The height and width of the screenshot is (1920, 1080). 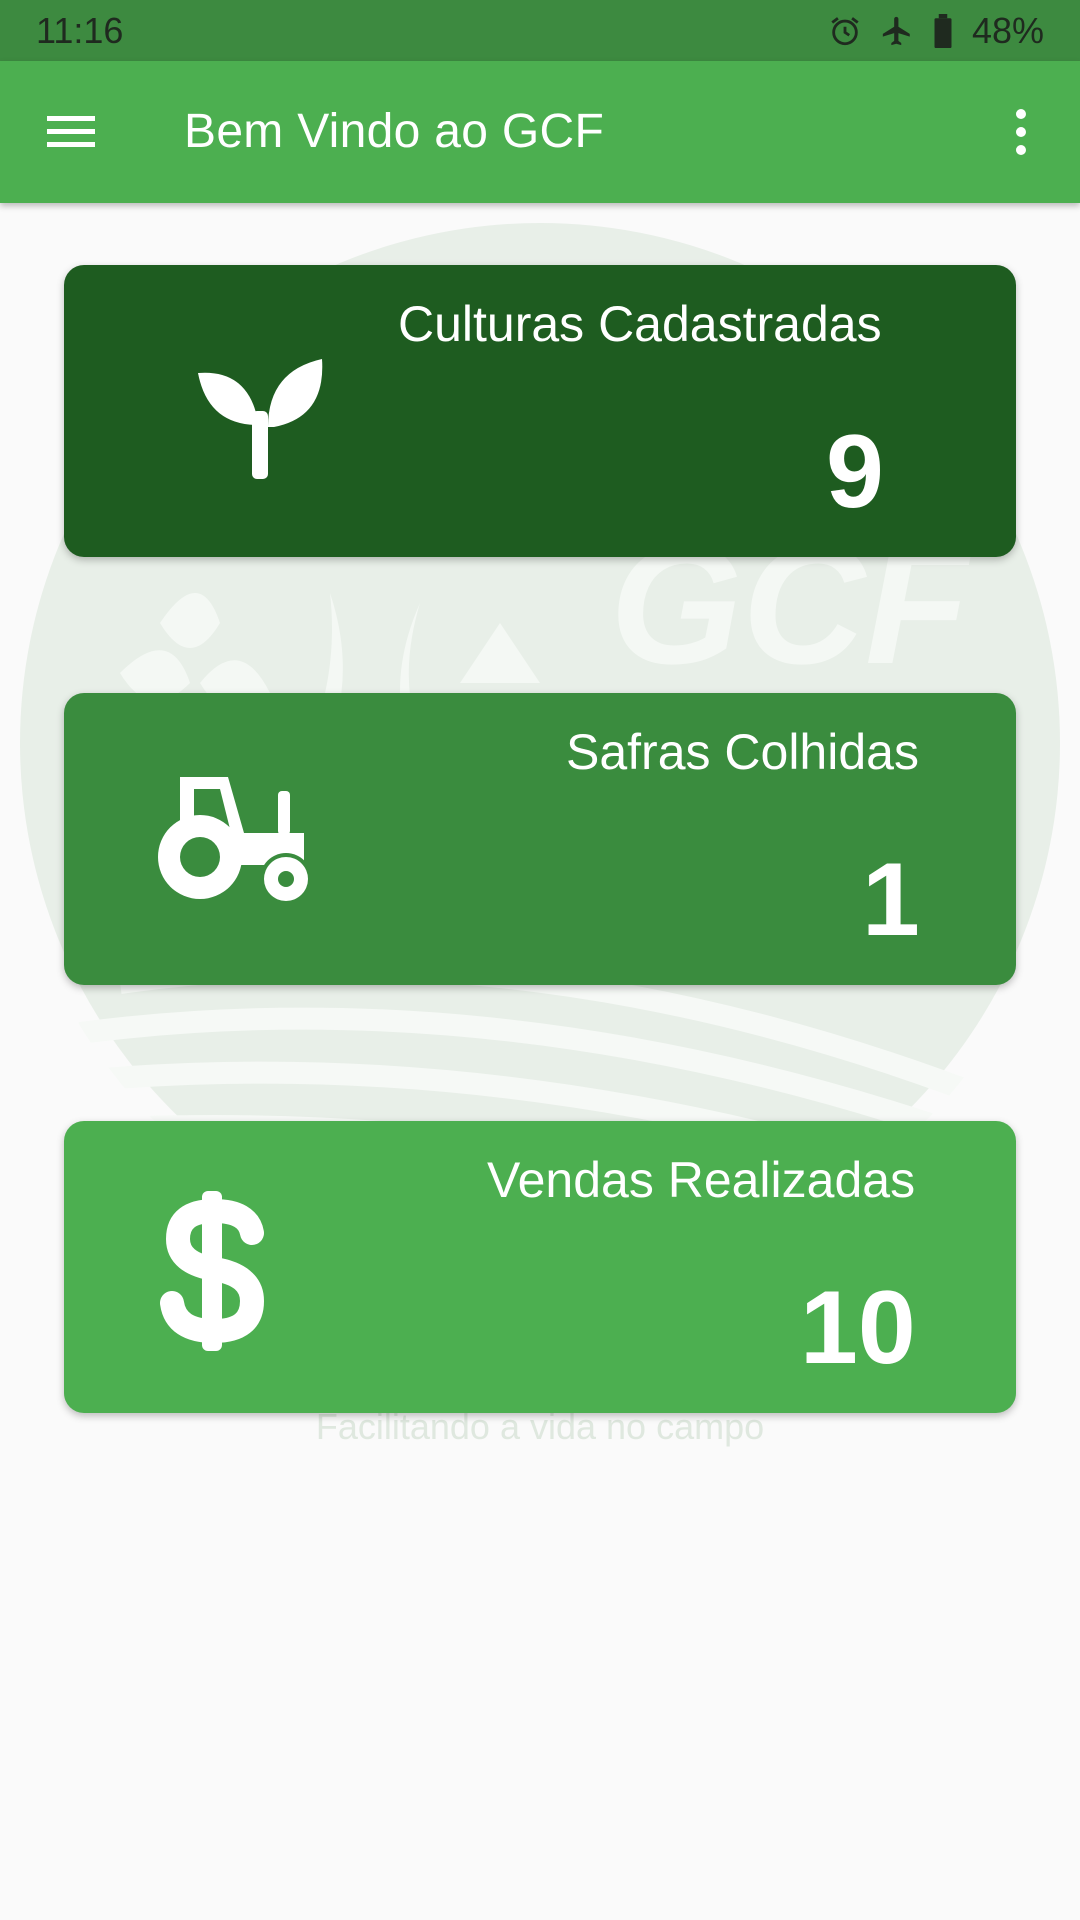 I want to click on battery-icon, so click(x=943, y=30).